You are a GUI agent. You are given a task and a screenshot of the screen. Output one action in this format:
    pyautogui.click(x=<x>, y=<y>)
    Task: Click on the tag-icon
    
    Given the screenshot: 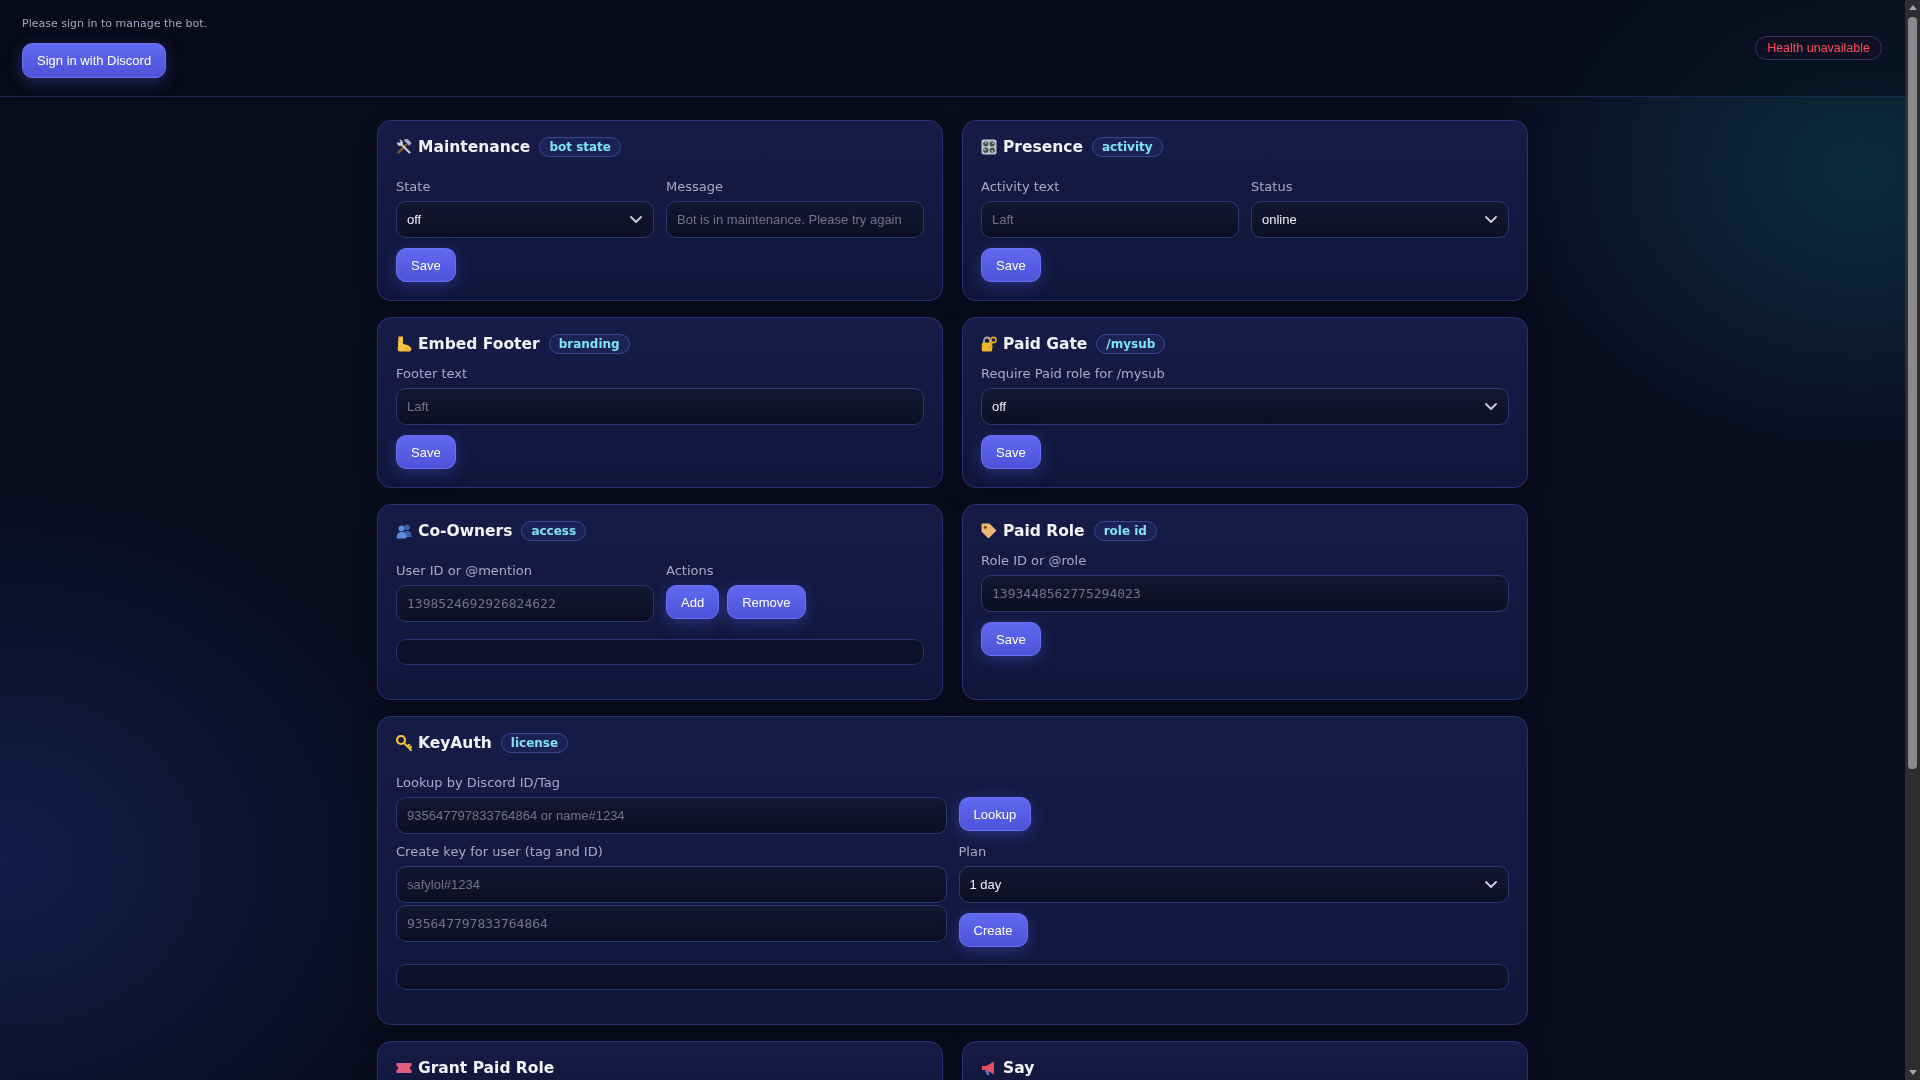 What is the action you would take?
    pyautogui.click(x=989, y=531)
    